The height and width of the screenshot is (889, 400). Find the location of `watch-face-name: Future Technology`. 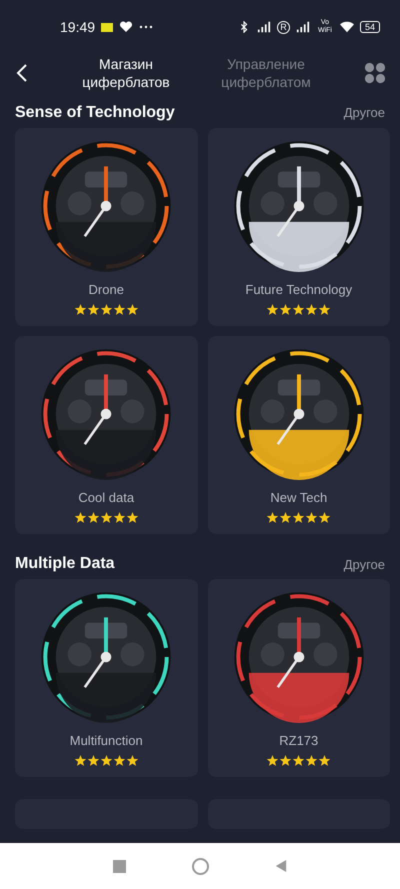

watch-face-name: Future Technology is located at coordinates (298, 289).